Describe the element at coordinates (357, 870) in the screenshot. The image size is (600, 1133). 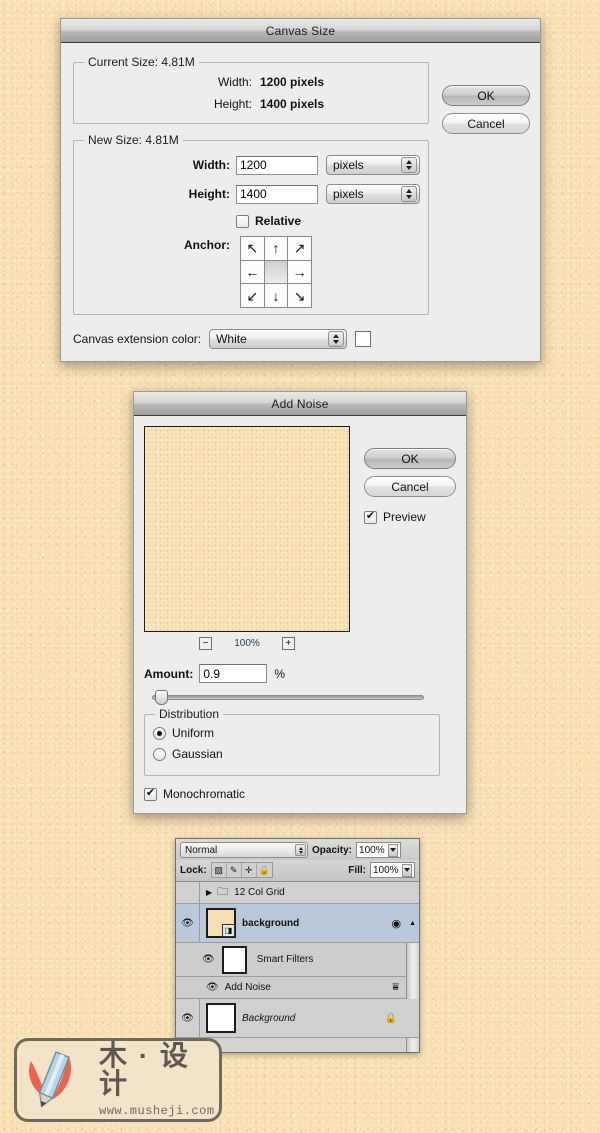
I see `fill-label: Fill:` at that location.